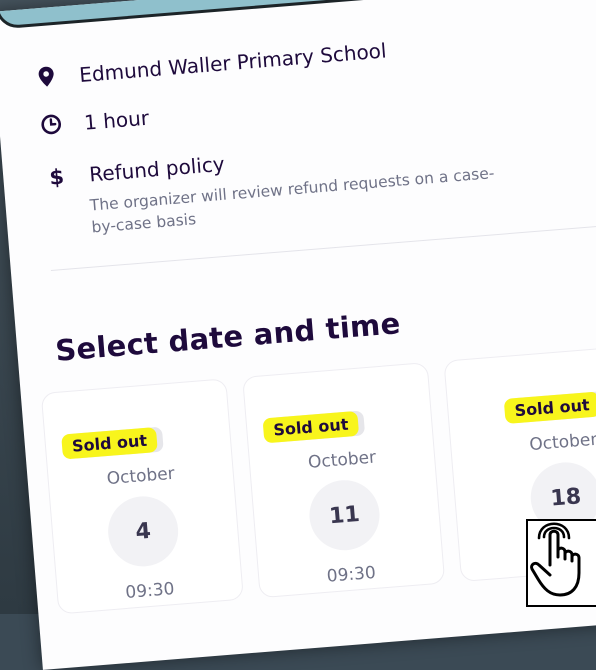 The height and width of the screenshot is (670, 596). I want to click on dollar-icon: $, so click(57, 176).